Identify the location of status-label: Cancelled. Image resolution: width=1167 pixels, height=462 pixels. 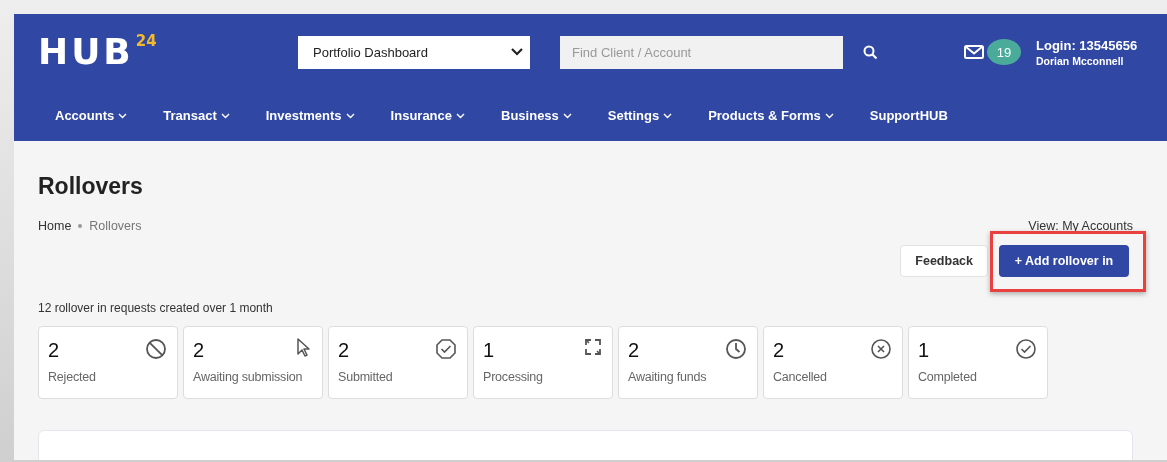
(800, 377).